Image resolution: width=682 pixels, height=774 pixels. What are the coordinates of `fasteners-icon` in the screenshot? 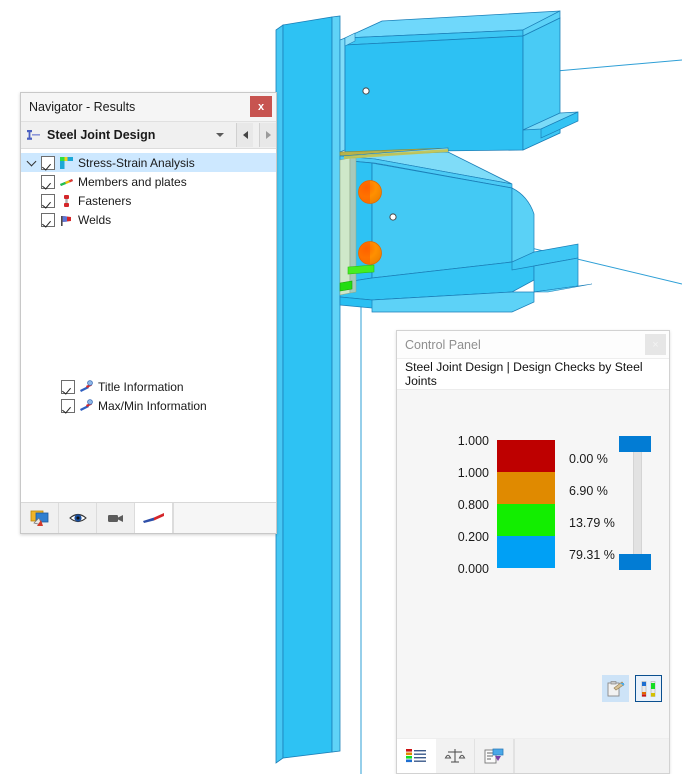 It's located at (66, 201).